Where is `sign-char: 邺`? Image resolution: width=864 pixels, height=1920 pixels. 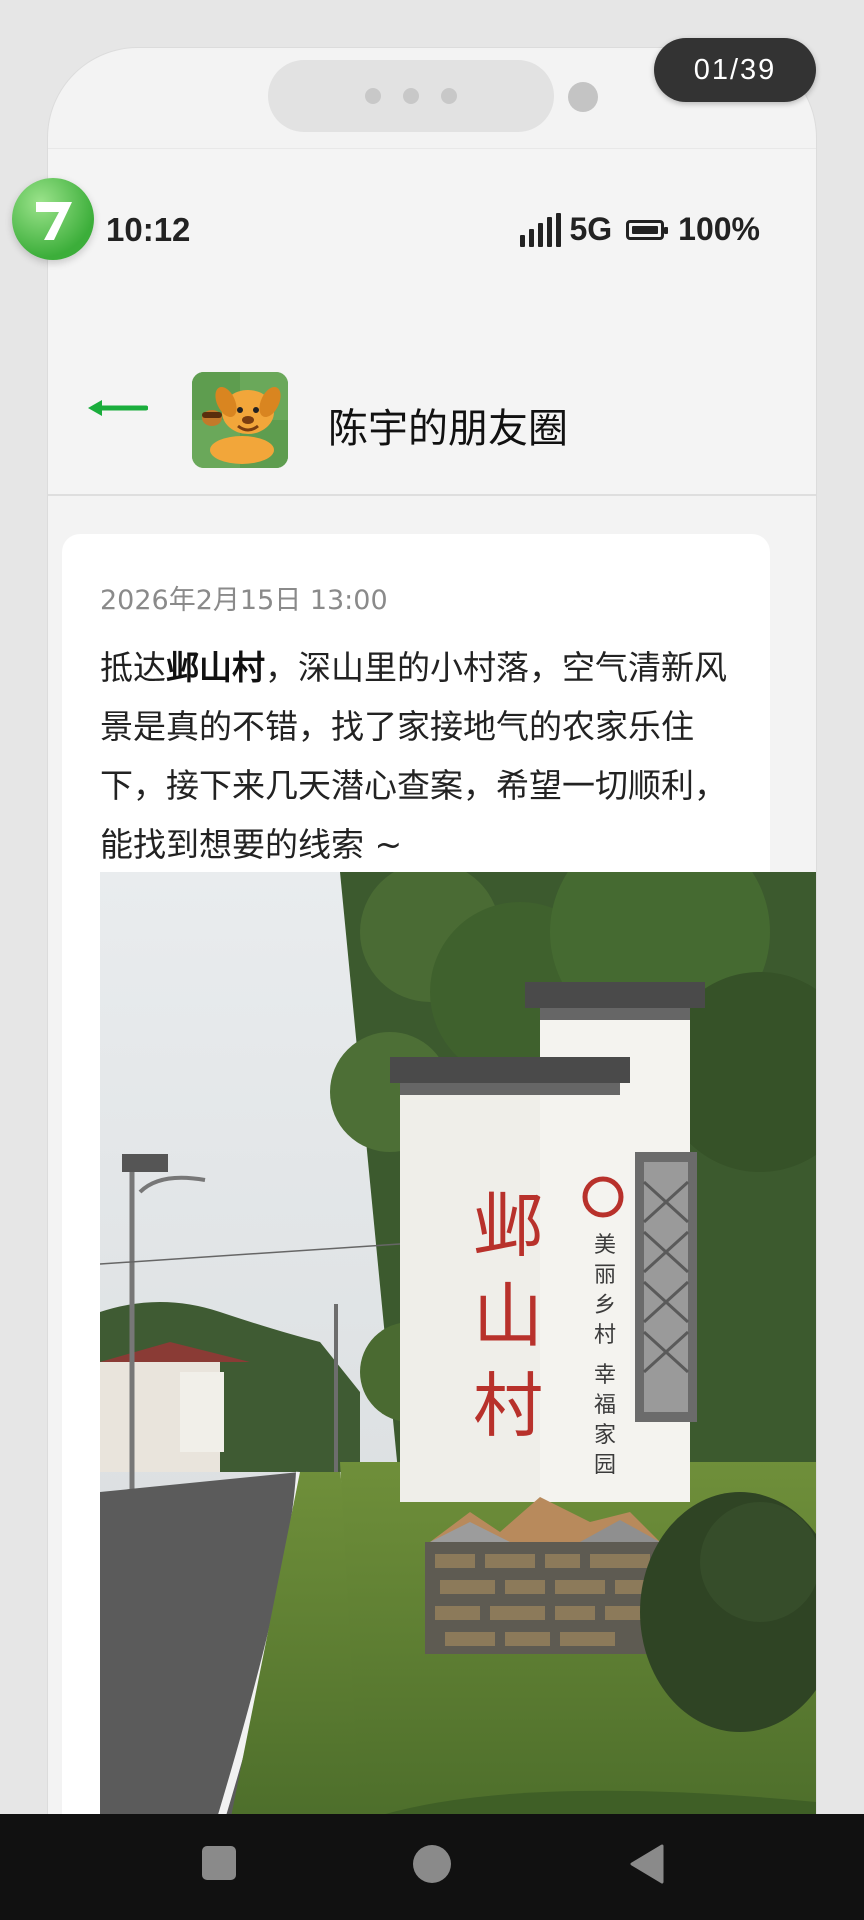 sign-char: 邺 is located at coordinates (508, 1226).